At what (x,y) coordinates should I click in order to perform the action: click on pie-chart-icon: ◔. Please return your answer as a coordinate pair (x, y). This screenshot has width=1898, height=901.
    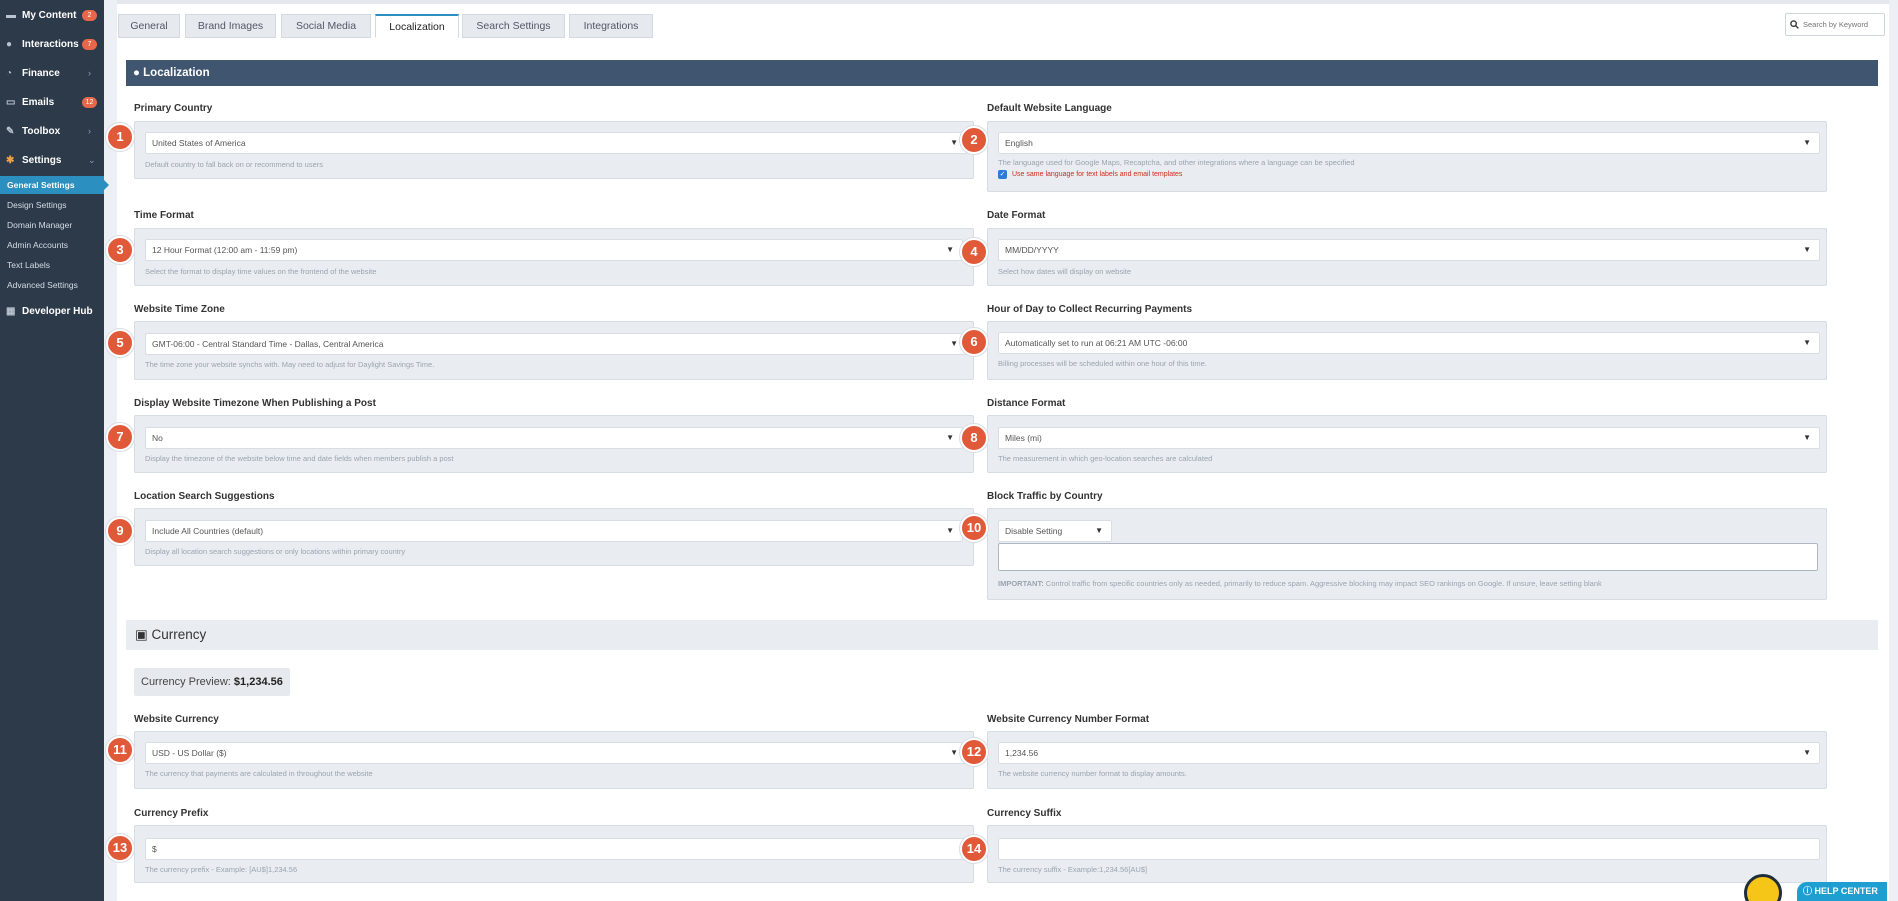
    Looking at the image, I should click on (9, 73).